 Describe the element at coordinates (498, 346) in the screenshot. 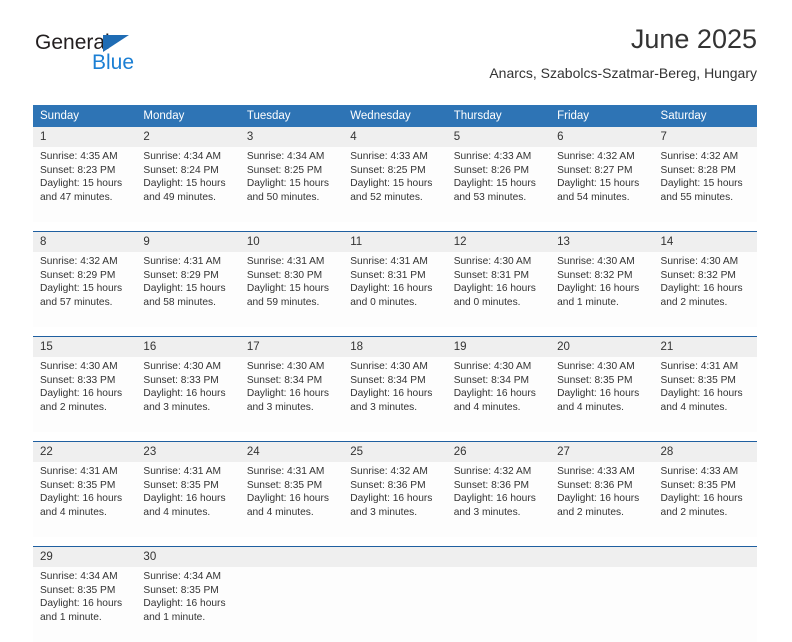

I see `day-number: 19` at that location.